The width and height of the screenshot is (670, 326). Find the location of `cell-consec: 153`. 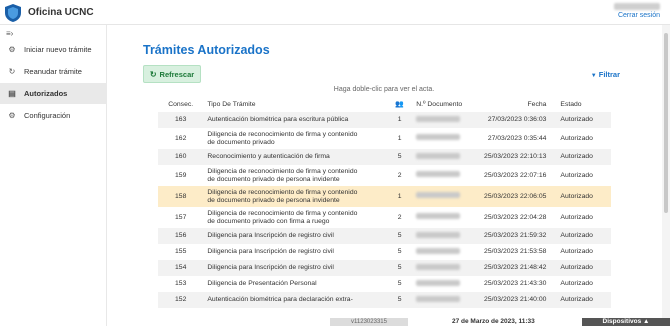

cell-consec: 153 is located at coordinates (181, 284).